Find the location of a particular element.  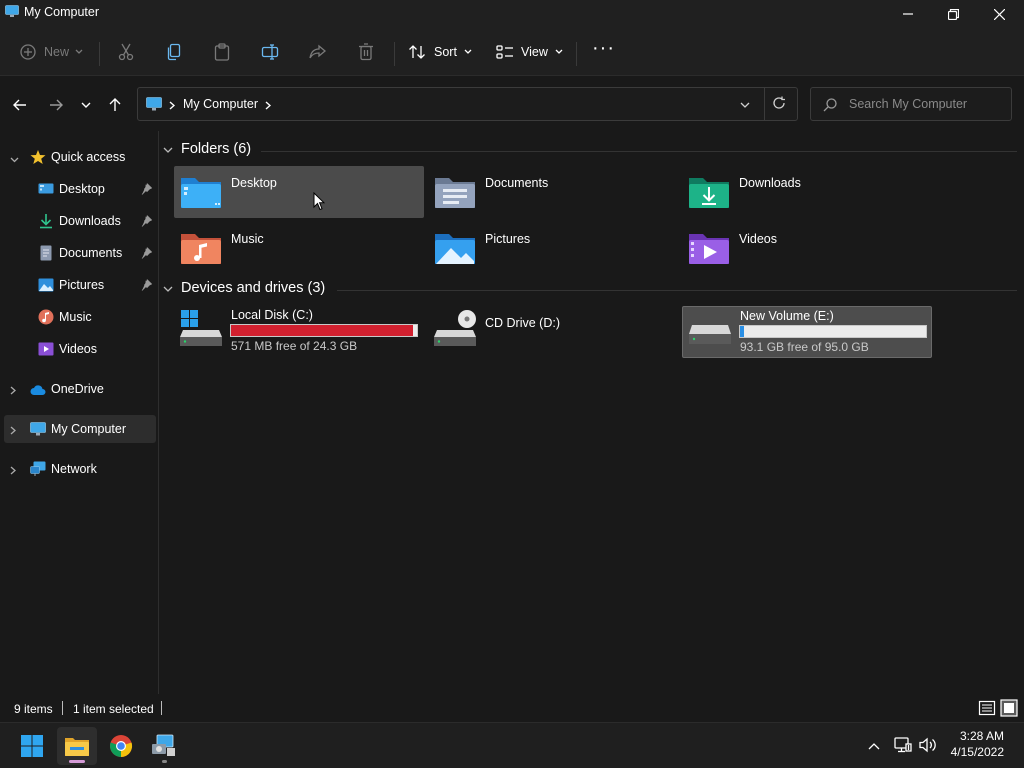

cd-drive-icon is located at coordinates (455, 328).